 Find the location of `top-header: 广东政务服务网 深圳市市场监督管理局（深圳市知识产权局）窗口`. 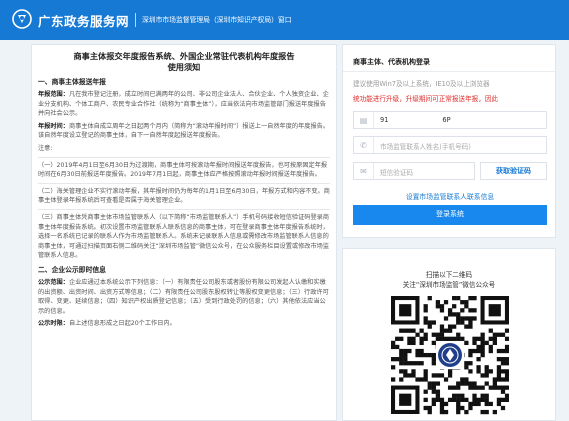

top-header: 广东政务服务网 深圳市市场监督管理局（深圳市知识产权局）窗口 is located at coordinates (284, 20).